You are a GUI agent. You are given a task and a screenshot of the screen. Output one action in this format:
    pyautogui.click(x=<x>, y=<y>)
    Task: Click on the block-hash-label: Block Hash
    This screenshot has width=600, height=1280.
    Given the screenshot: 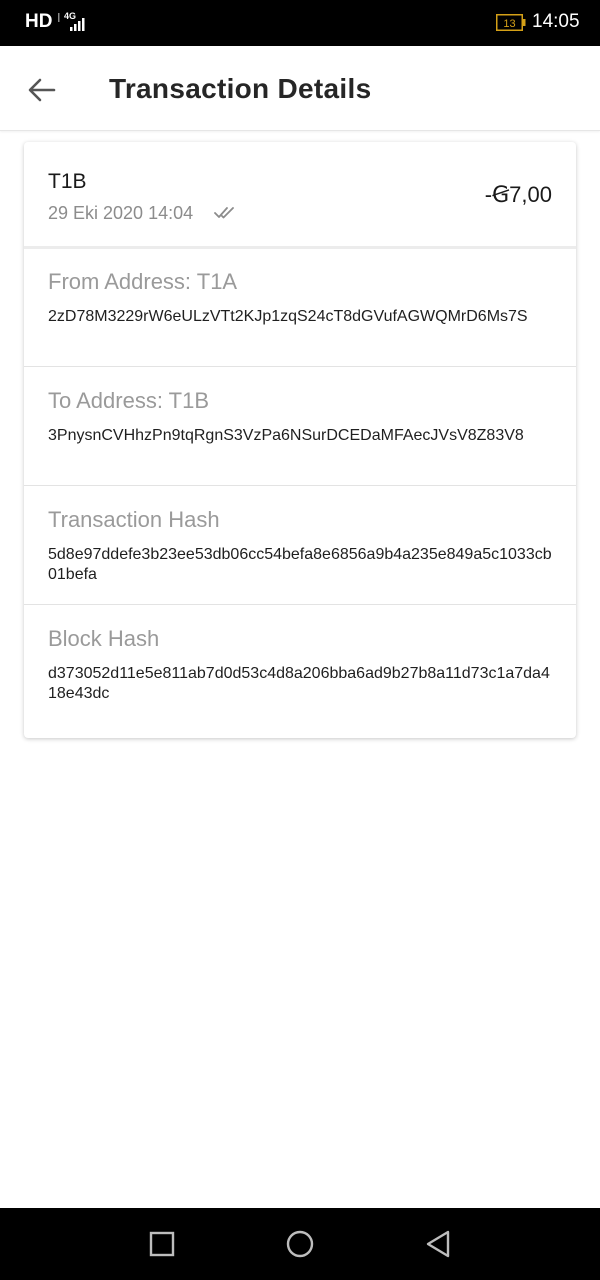 What is the action you would take?
    pyautogui.click(x=104, y=638)
    